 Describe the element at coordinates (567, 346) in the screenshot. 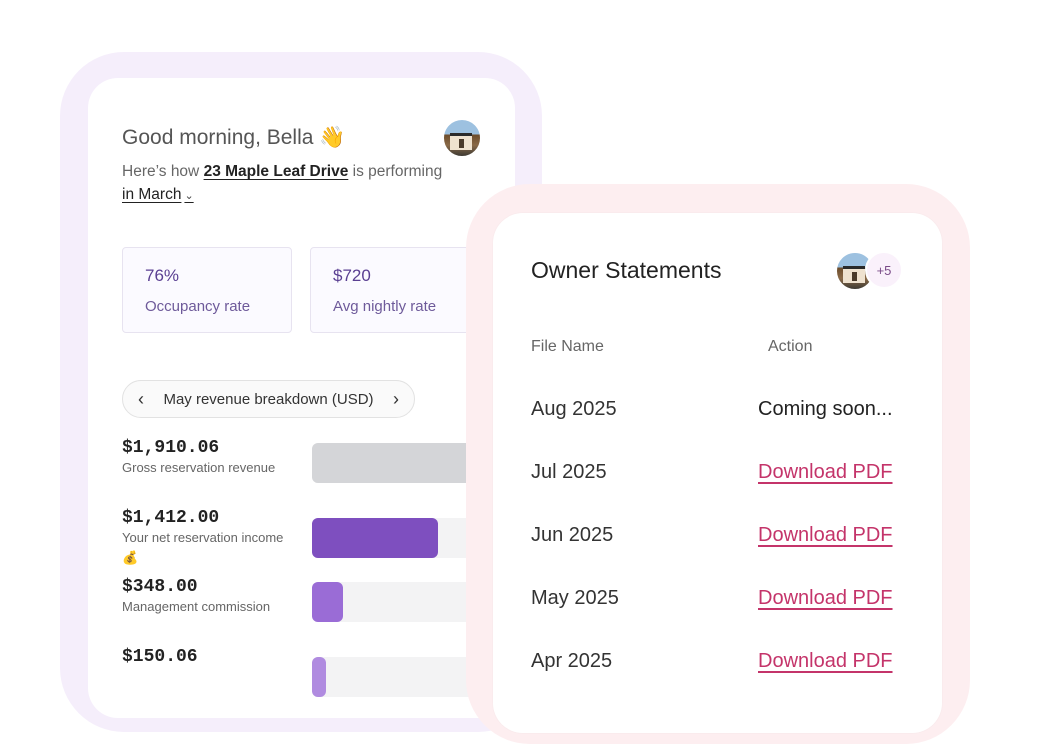

I see `file-name-header: File Name` at that location.